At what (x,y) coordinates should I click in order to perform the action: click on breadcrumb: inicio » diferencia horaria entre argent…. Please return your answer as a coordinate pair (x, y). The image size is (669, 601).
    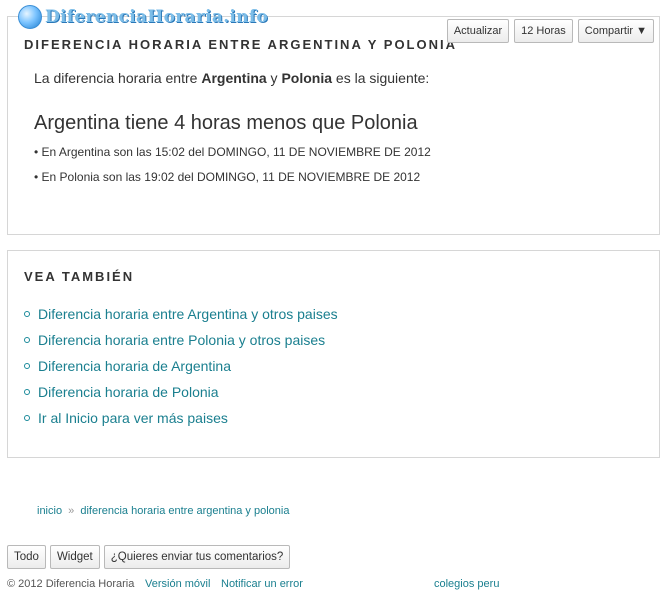
    Looking at the image, I should click on (163, 511).